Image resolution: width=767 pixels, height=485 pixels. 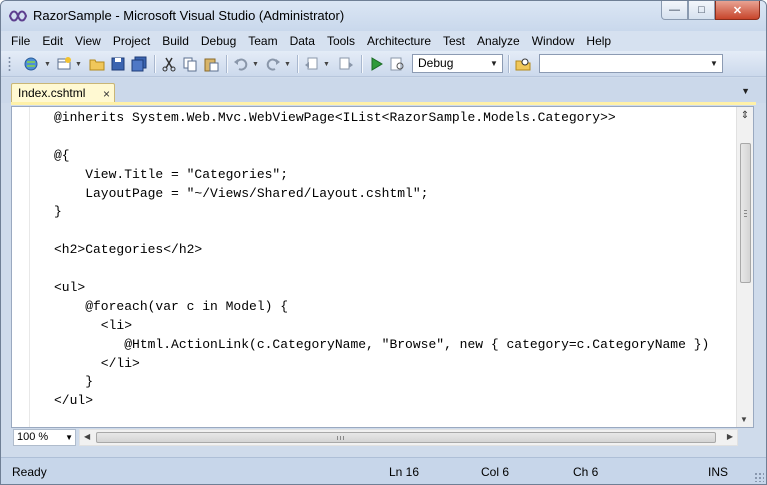 What do you see at coordinates (383, 470) in the screenshot?
I see `status-bar: Ready Ln 16 Col 6 Ch 6 INS` at bounding box center [383, 470].